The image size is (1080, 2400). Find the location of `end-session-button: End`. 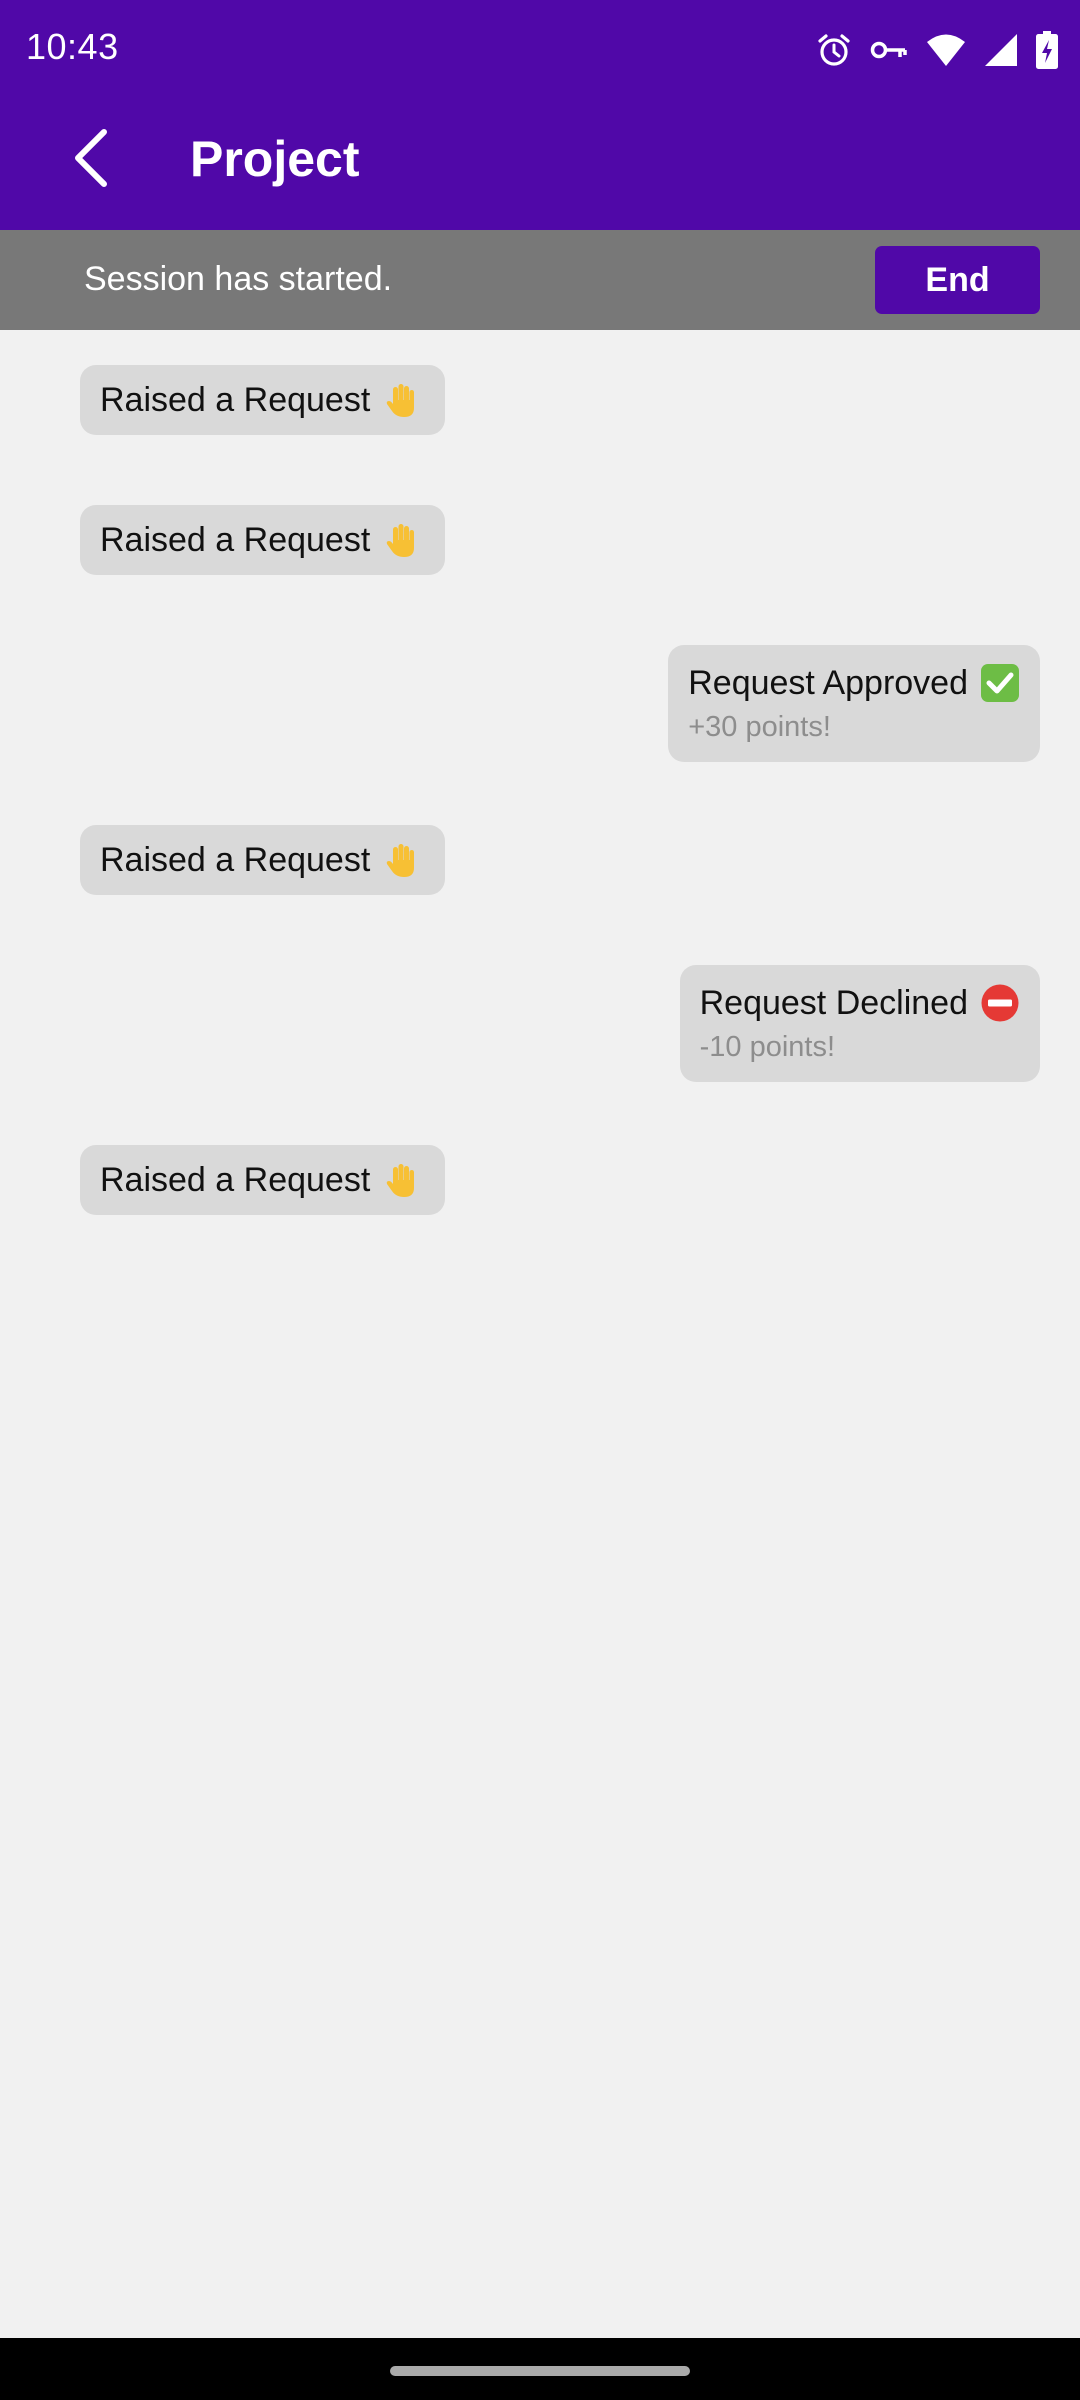

end-session-button: End is located at coordinates (957, 280).